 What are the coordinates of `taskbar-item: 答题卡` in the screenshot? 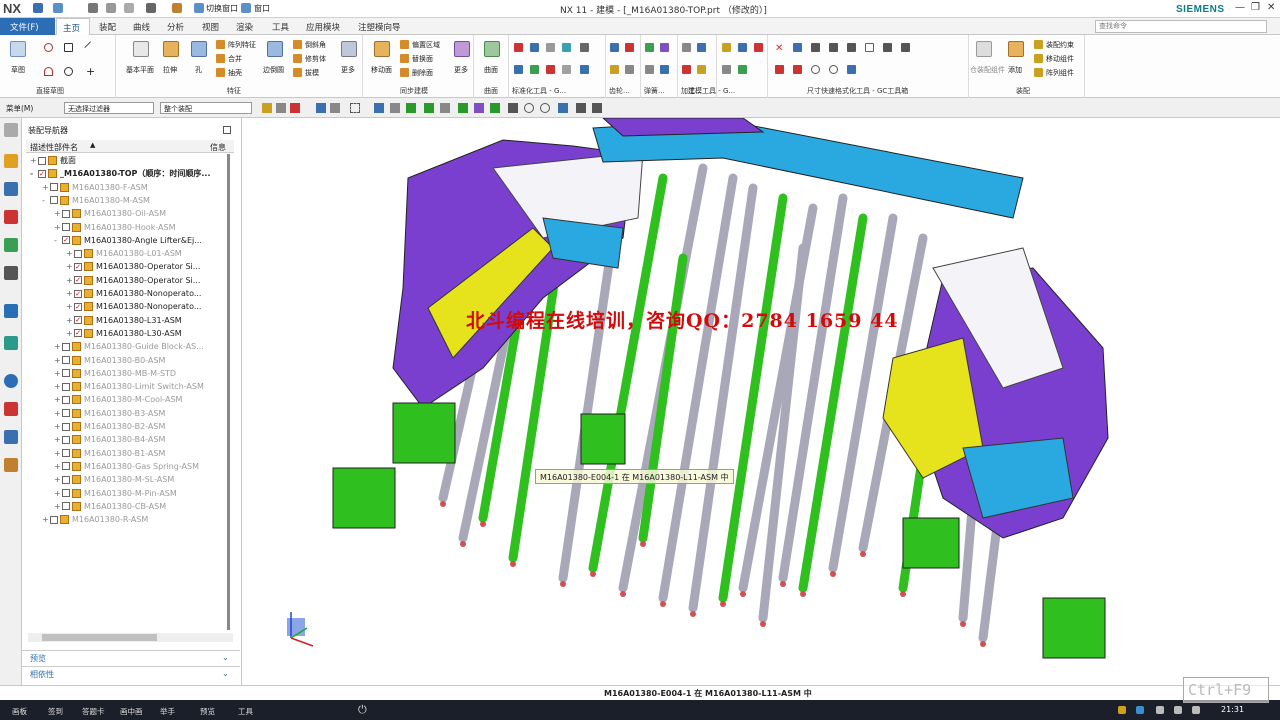 It's located at (93, 711).